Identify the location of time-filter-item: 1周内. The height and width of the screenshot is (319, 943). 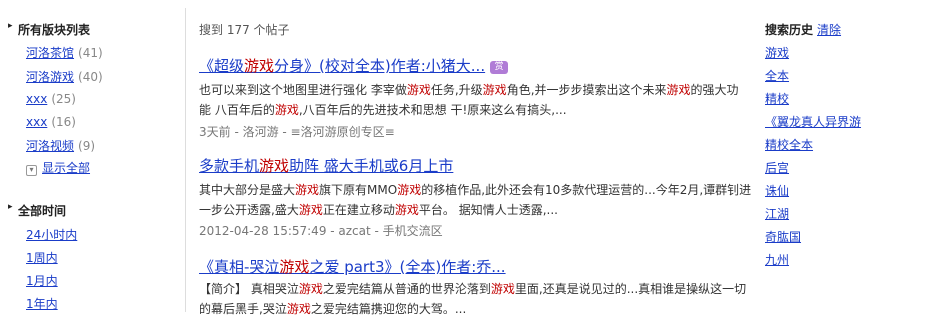
(42, 257).